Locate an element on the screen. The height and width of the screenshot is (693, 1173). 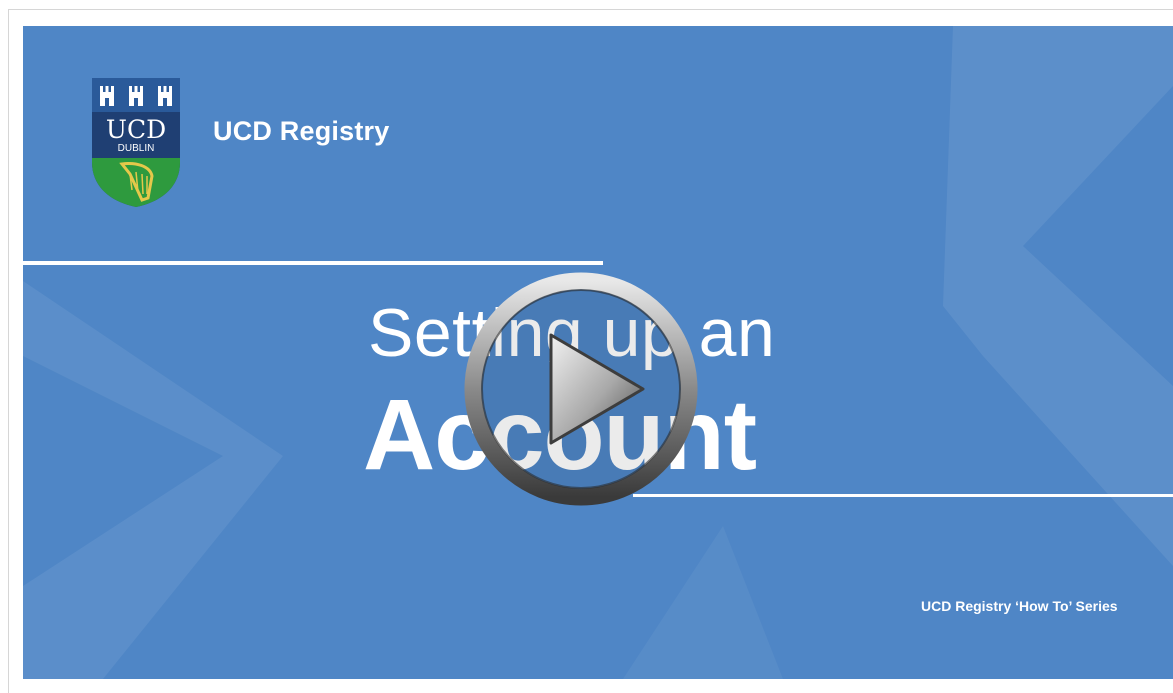
play-icon is located at coordinates (581, 389).